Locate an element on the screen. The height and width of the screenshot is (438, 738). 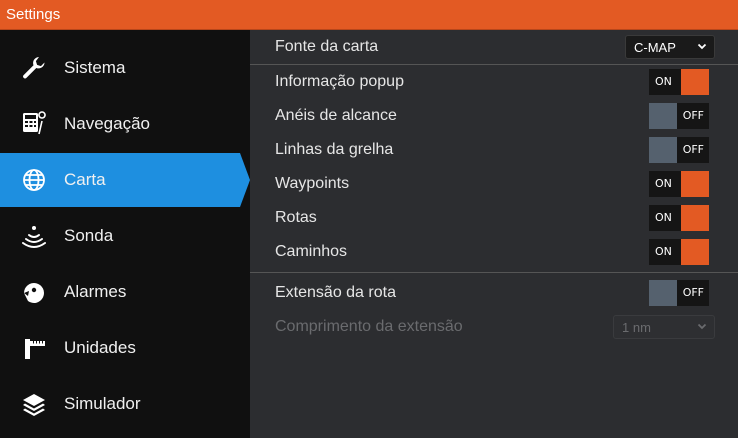
chart-source-select: C-MAP is located at coordinates (670, 47).